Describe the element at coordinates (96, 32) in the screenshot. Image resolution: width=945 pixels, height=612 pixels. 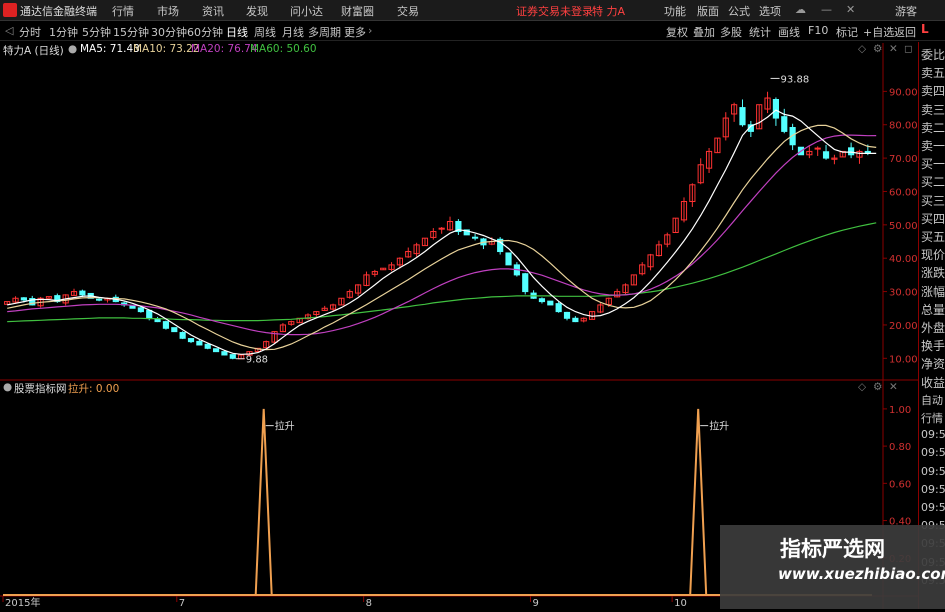
I see `period-5min: 5分钟` at that location.